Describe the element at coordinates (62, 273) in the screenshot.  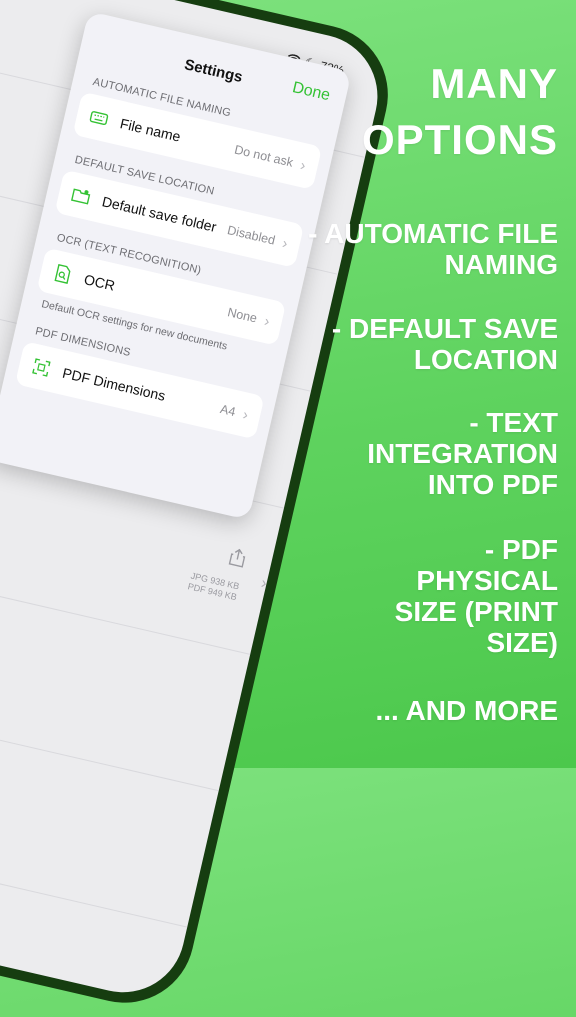
I see `document-search-icon` at that location.